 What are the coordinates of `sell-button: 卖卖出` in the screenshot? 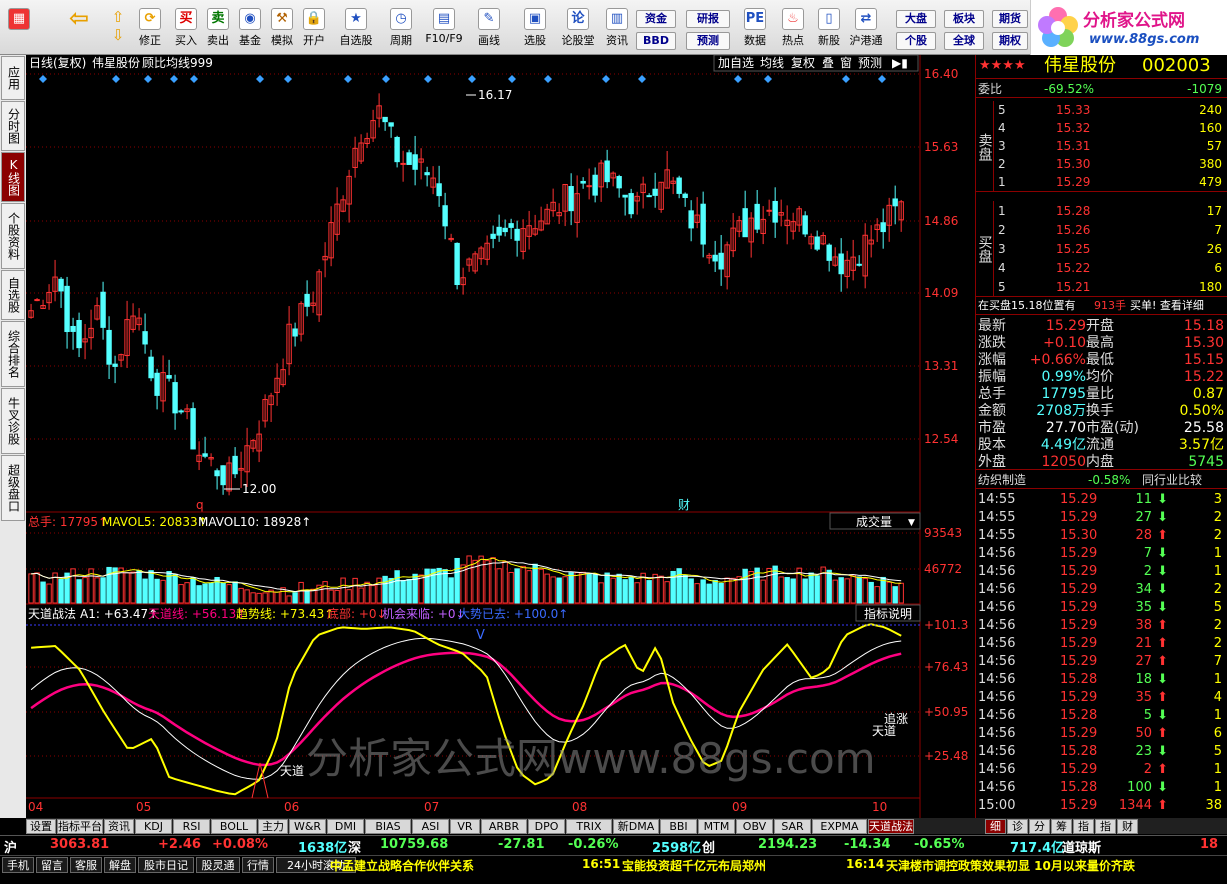 It's located at (218, 29).